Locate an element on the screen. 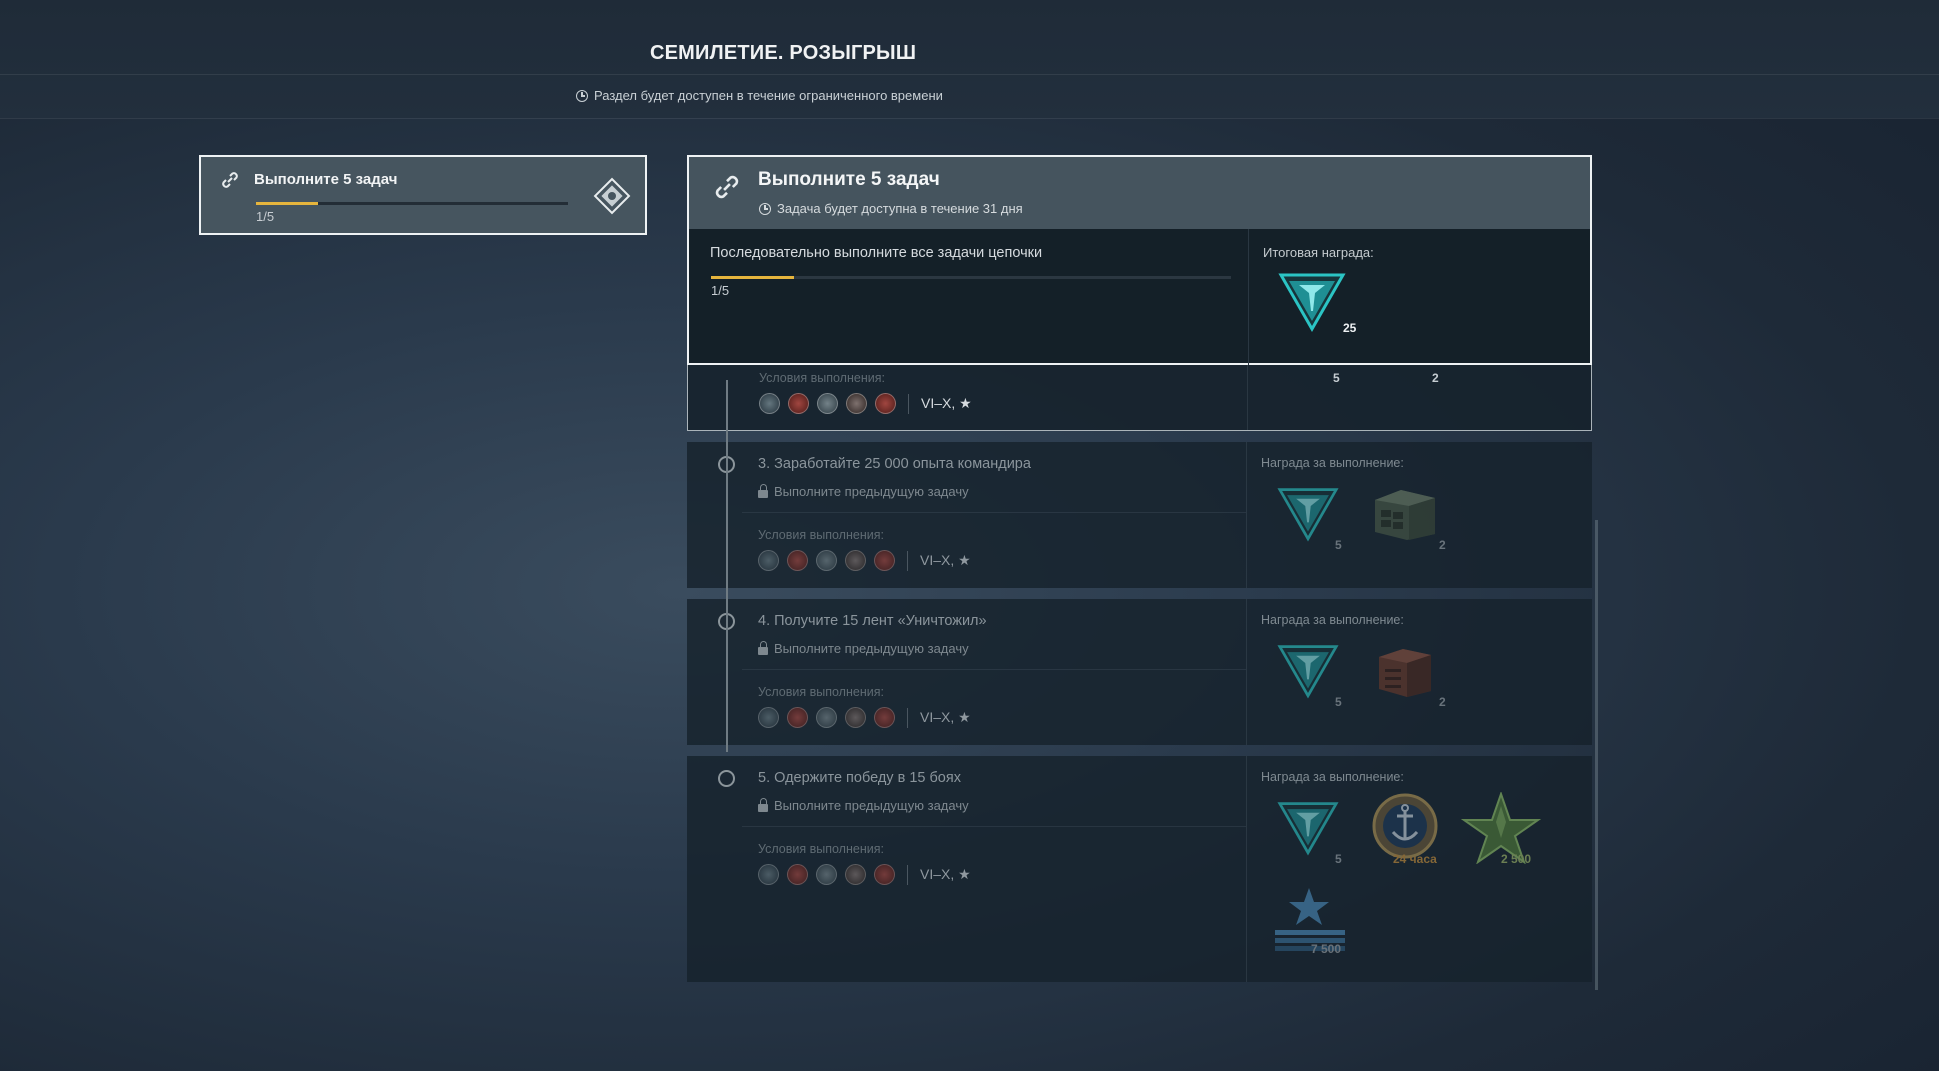  details-divider is located at coordinates (1248, 297).